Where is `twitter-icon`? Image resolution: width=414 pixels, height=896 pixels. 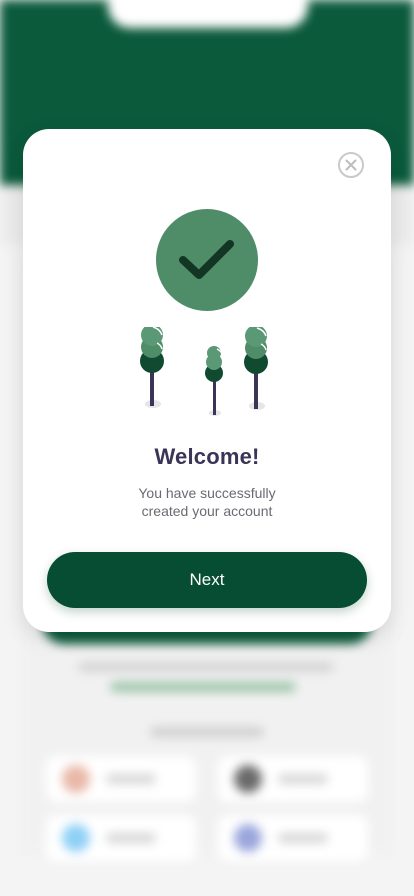 twitter-icon is located at coordinates (76, 838).